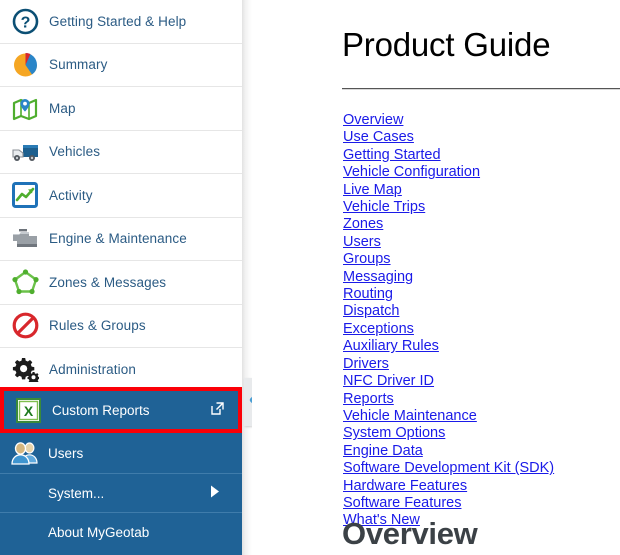 The height and width of the screenshot is (555, 620). I want to click on sidebar-item-zones-messages: Zones & Messages, so click(121, 283).